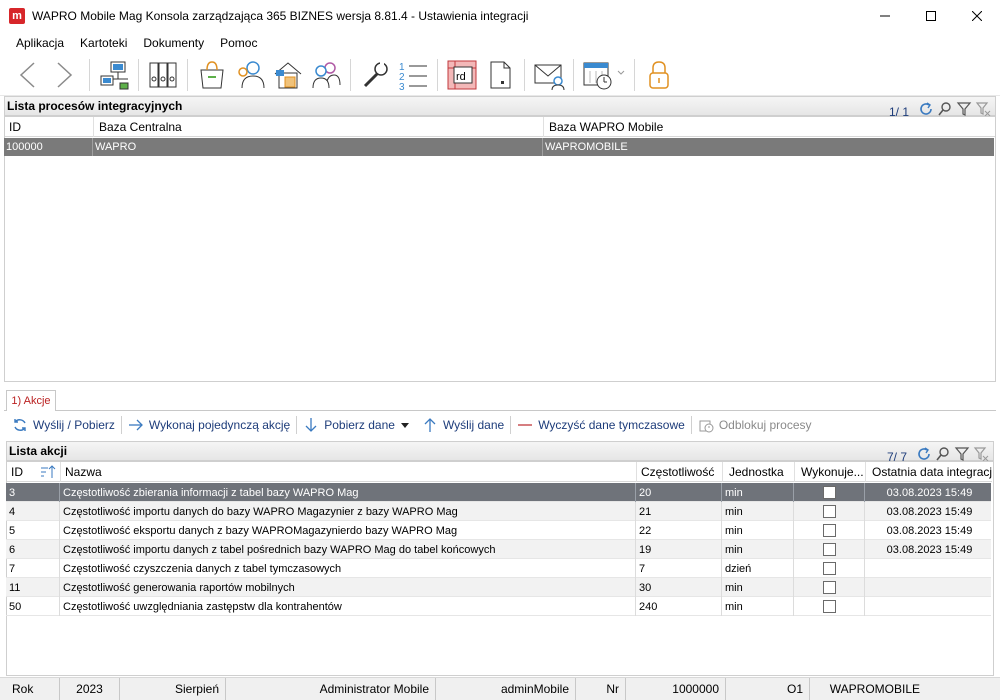  I want to click on contractors-button, so click(250, 75).